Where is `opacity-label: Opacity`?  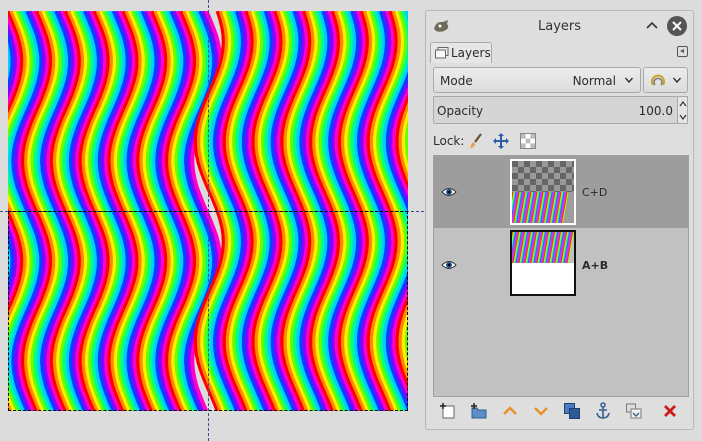 opacity-label: Opacity is located at coordinates (460, 111).